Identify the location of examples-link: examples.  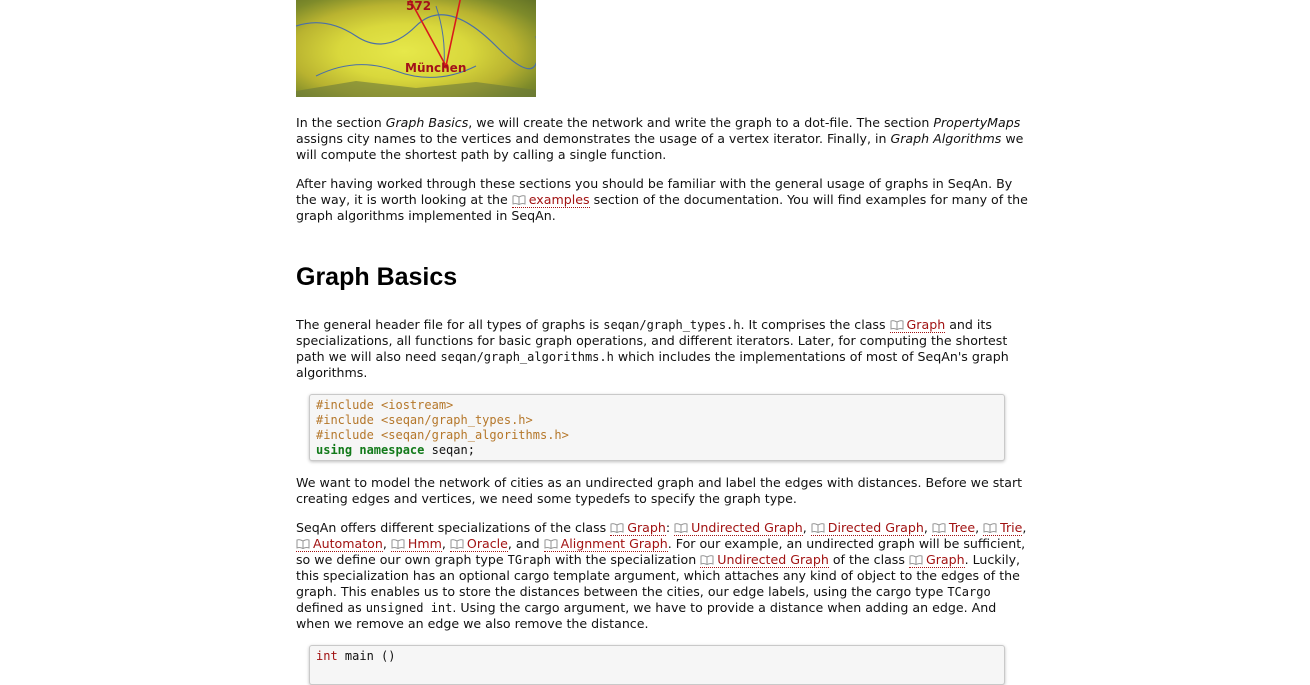
(550, 200).